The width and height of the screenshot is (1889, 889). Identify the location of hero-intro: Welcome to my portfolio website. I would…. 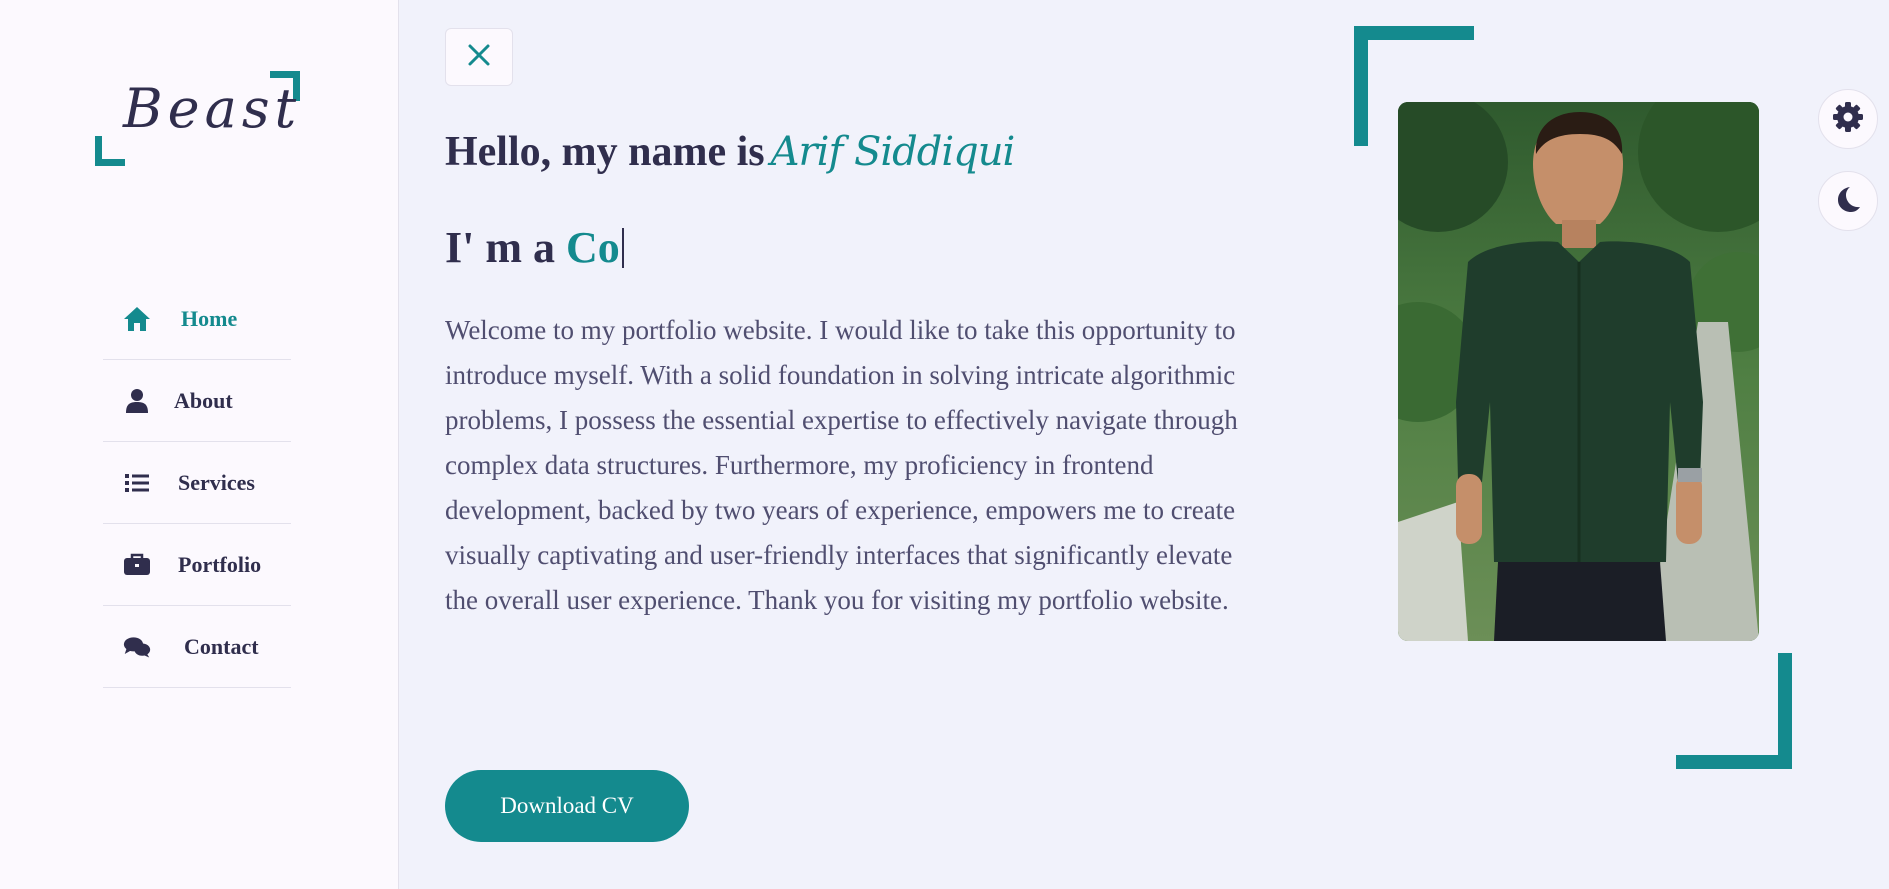
(841, 465).